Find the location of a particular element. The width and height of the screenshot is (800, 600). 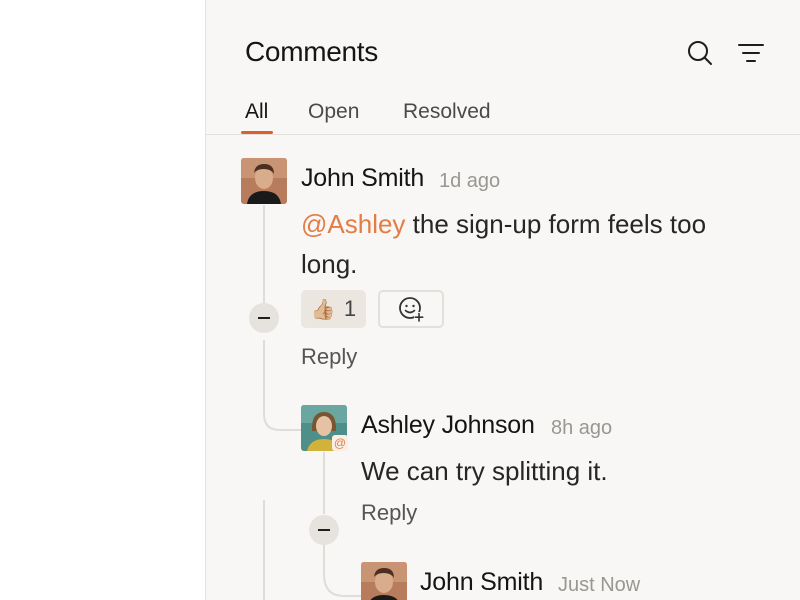

reaction-thumbs-up: 👍🏼 1 is located at coordinates (333, 309).